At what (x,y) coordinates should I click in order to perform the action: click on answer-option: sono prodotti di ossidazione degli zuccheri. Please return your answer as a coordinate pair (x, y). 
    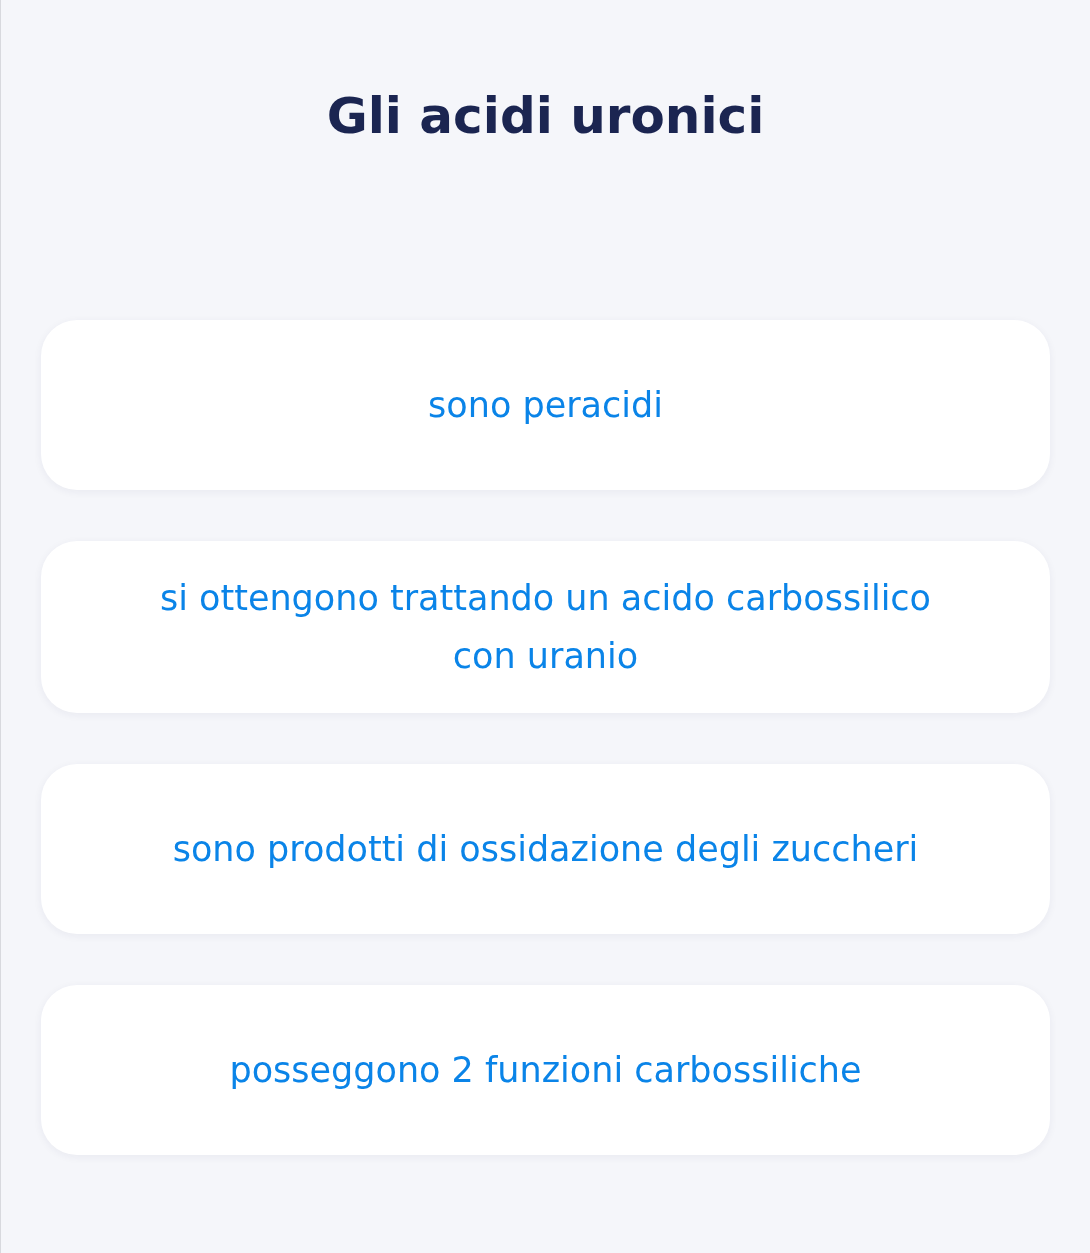
    Looking at the image, I should click on (545, 849).